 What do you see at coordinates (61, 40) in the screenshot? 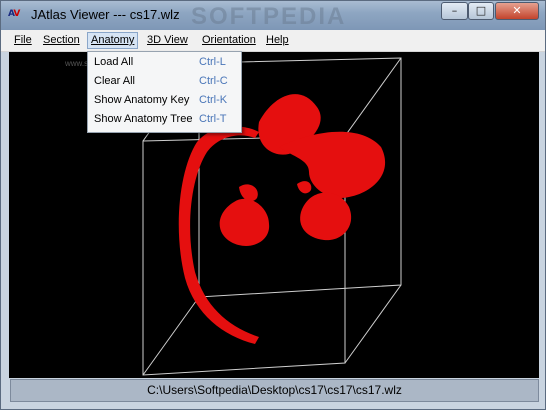
I see `menu-section: Section` at bounding box center [61, 40].